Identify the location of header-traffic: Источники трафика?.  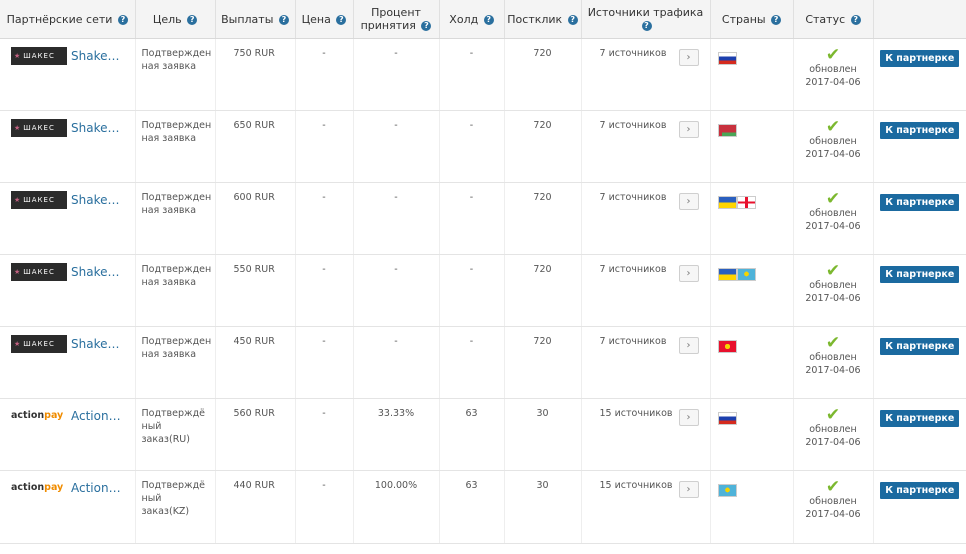
(646, 19).